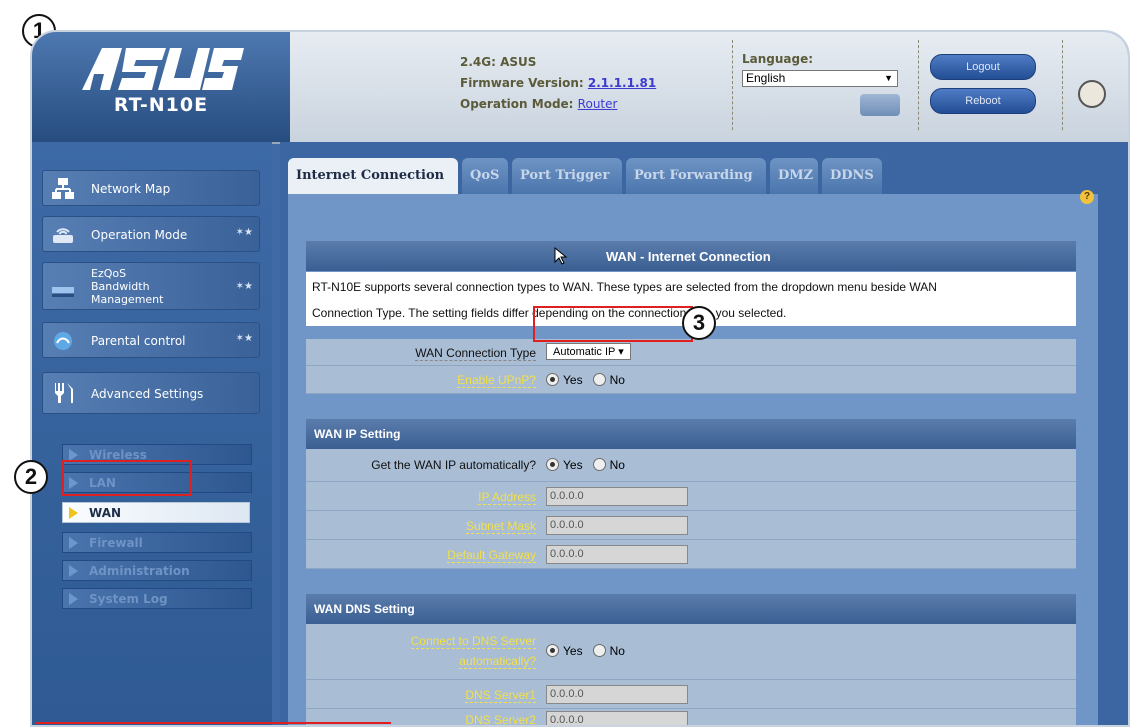 This screenshot has height=727, width=1140. What do you see at coordinates (561, 256) in the screenshot?
I see `mouse-cursor-icon` at bounding box center [561, 256].